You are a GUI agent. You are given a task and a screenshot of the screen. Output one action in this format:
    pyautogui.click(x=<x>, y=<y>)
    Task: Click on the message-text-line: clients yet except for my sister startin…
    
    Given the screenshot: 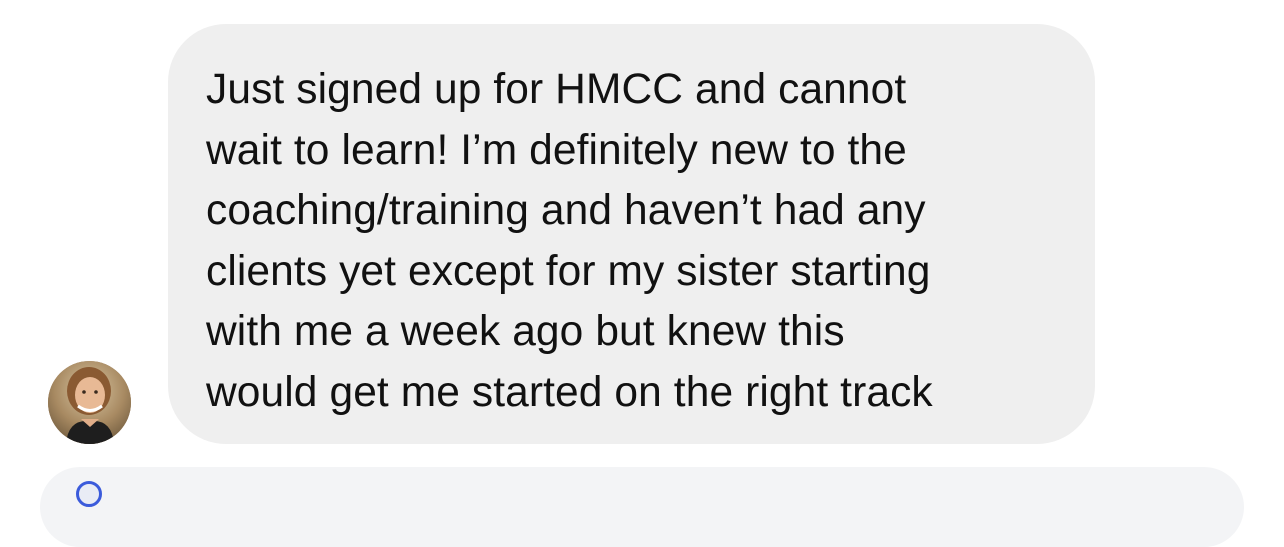 What is the action you would take?
    pyautogui.click(x=568, y=271)
    